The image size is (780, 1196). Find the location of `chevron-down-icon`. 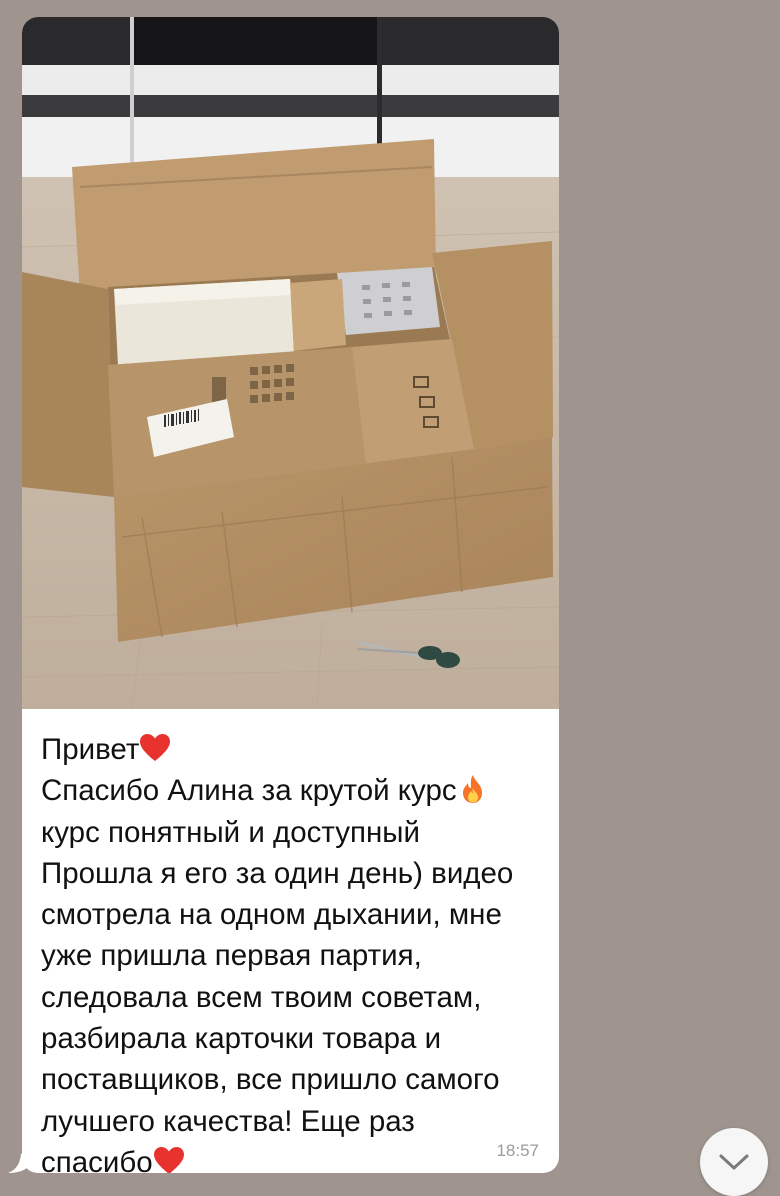

chevron-down-icon is located at coordinates (734, 1162).